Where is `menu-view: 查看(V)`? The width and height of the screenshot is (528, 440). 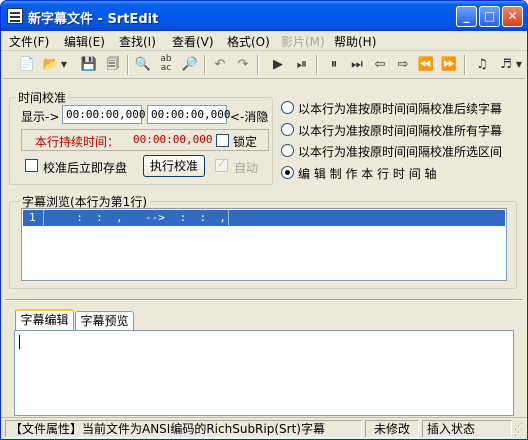 menu-view: 查看(V) is located at coordinates (193, 41).